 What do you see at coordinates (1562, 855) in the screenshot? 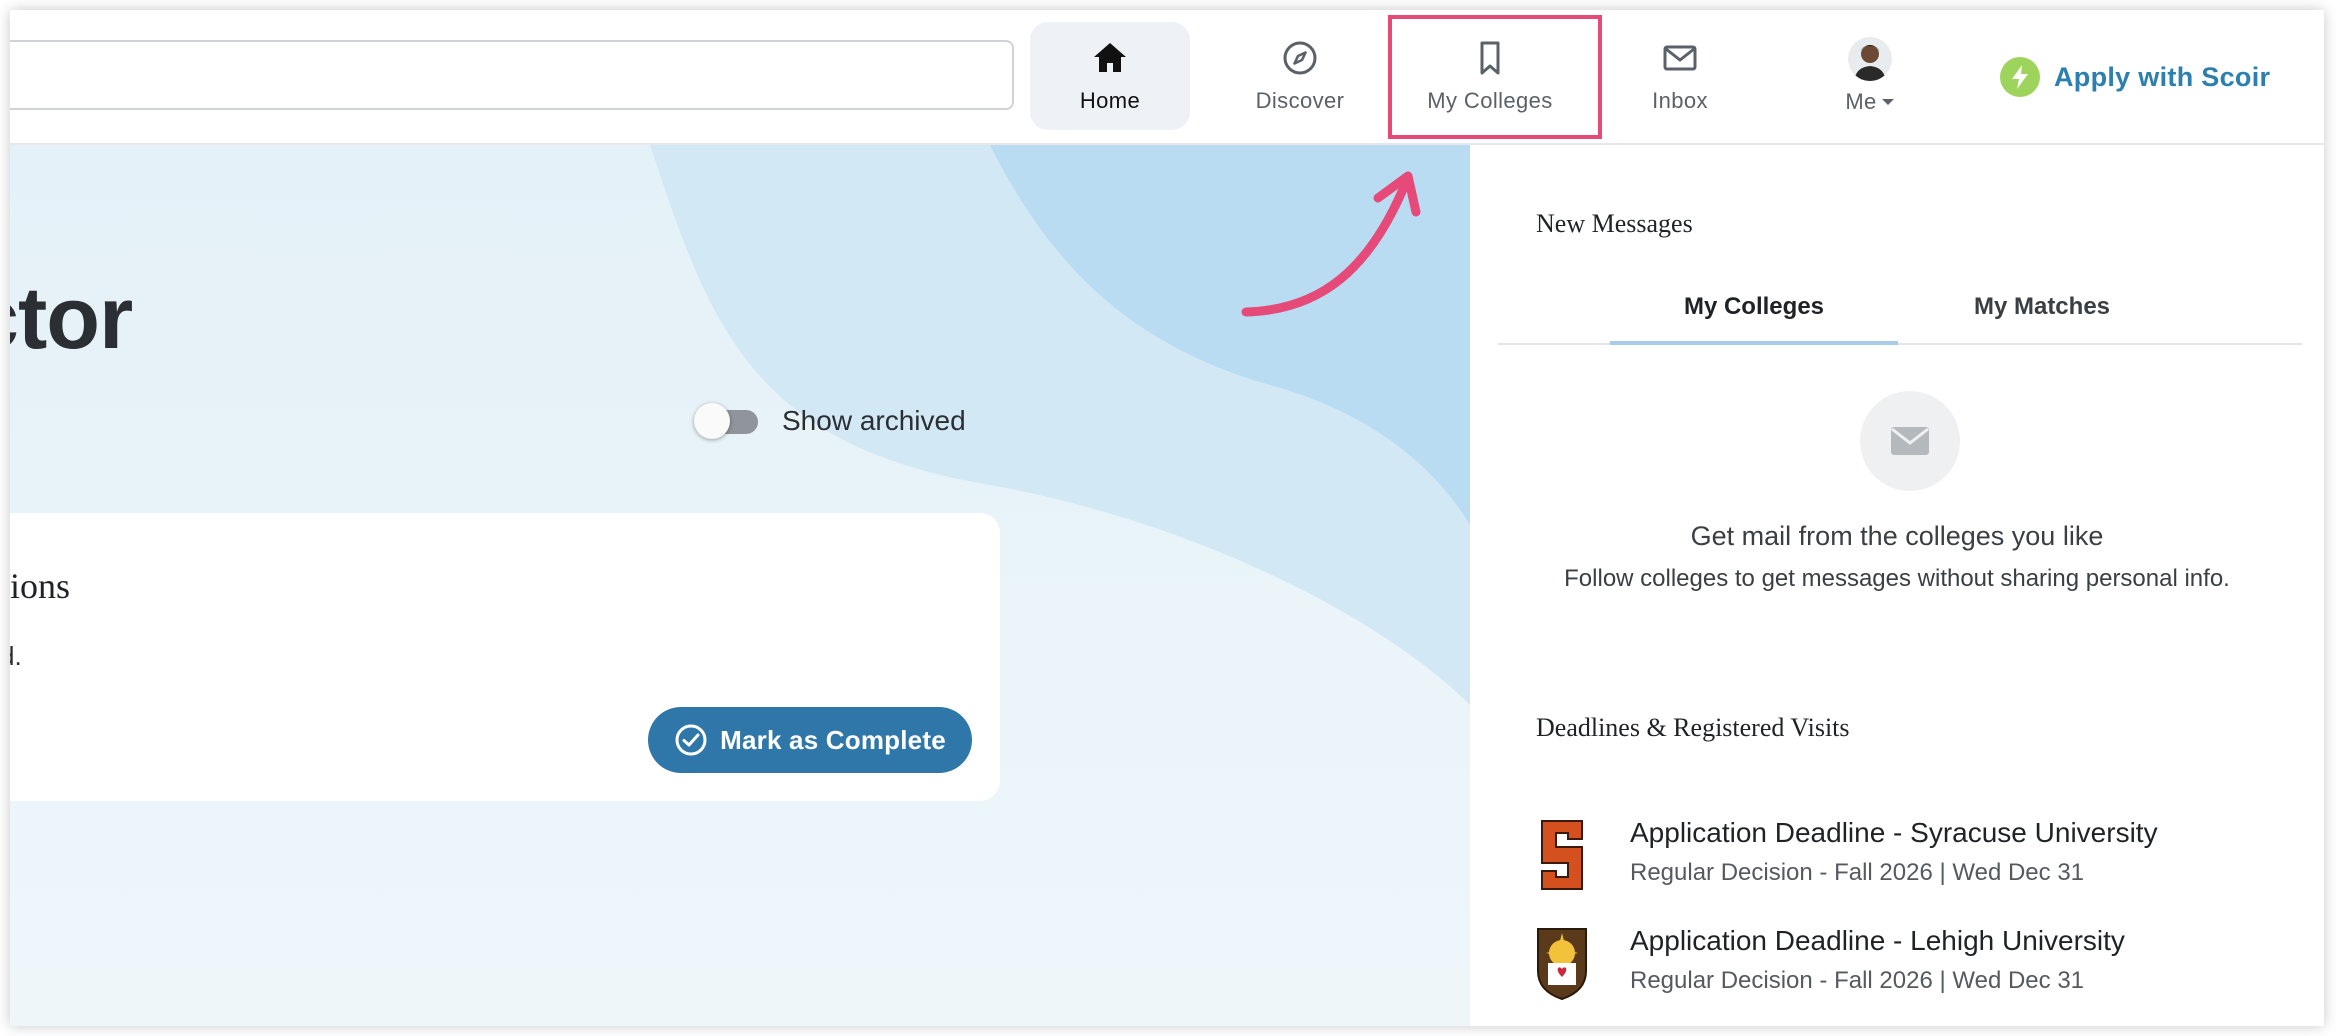
I see `syracuse-logo` at bounding box center [1562, 855].